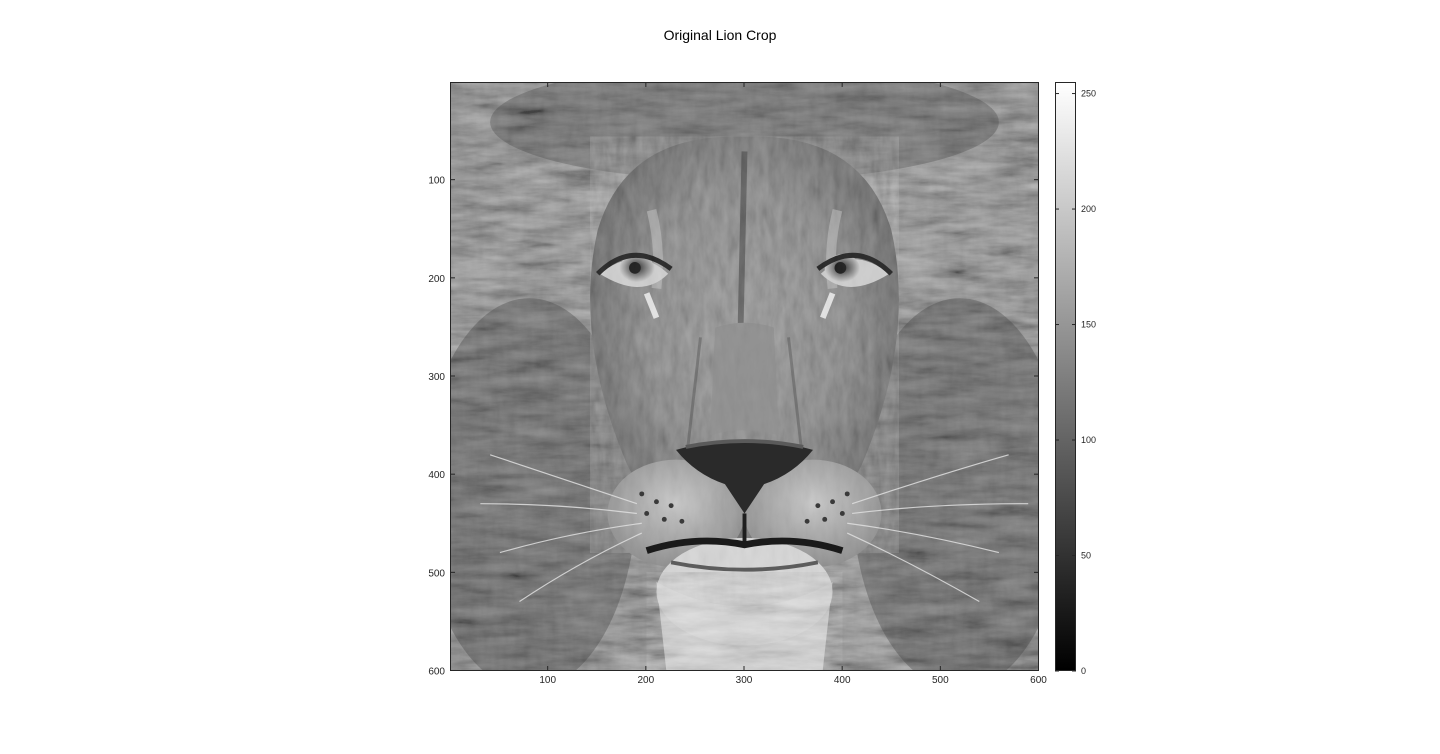 The width and height of the screenshot is (1440, 754). I want to click on y-tick-label: 600, so click(436, 672).